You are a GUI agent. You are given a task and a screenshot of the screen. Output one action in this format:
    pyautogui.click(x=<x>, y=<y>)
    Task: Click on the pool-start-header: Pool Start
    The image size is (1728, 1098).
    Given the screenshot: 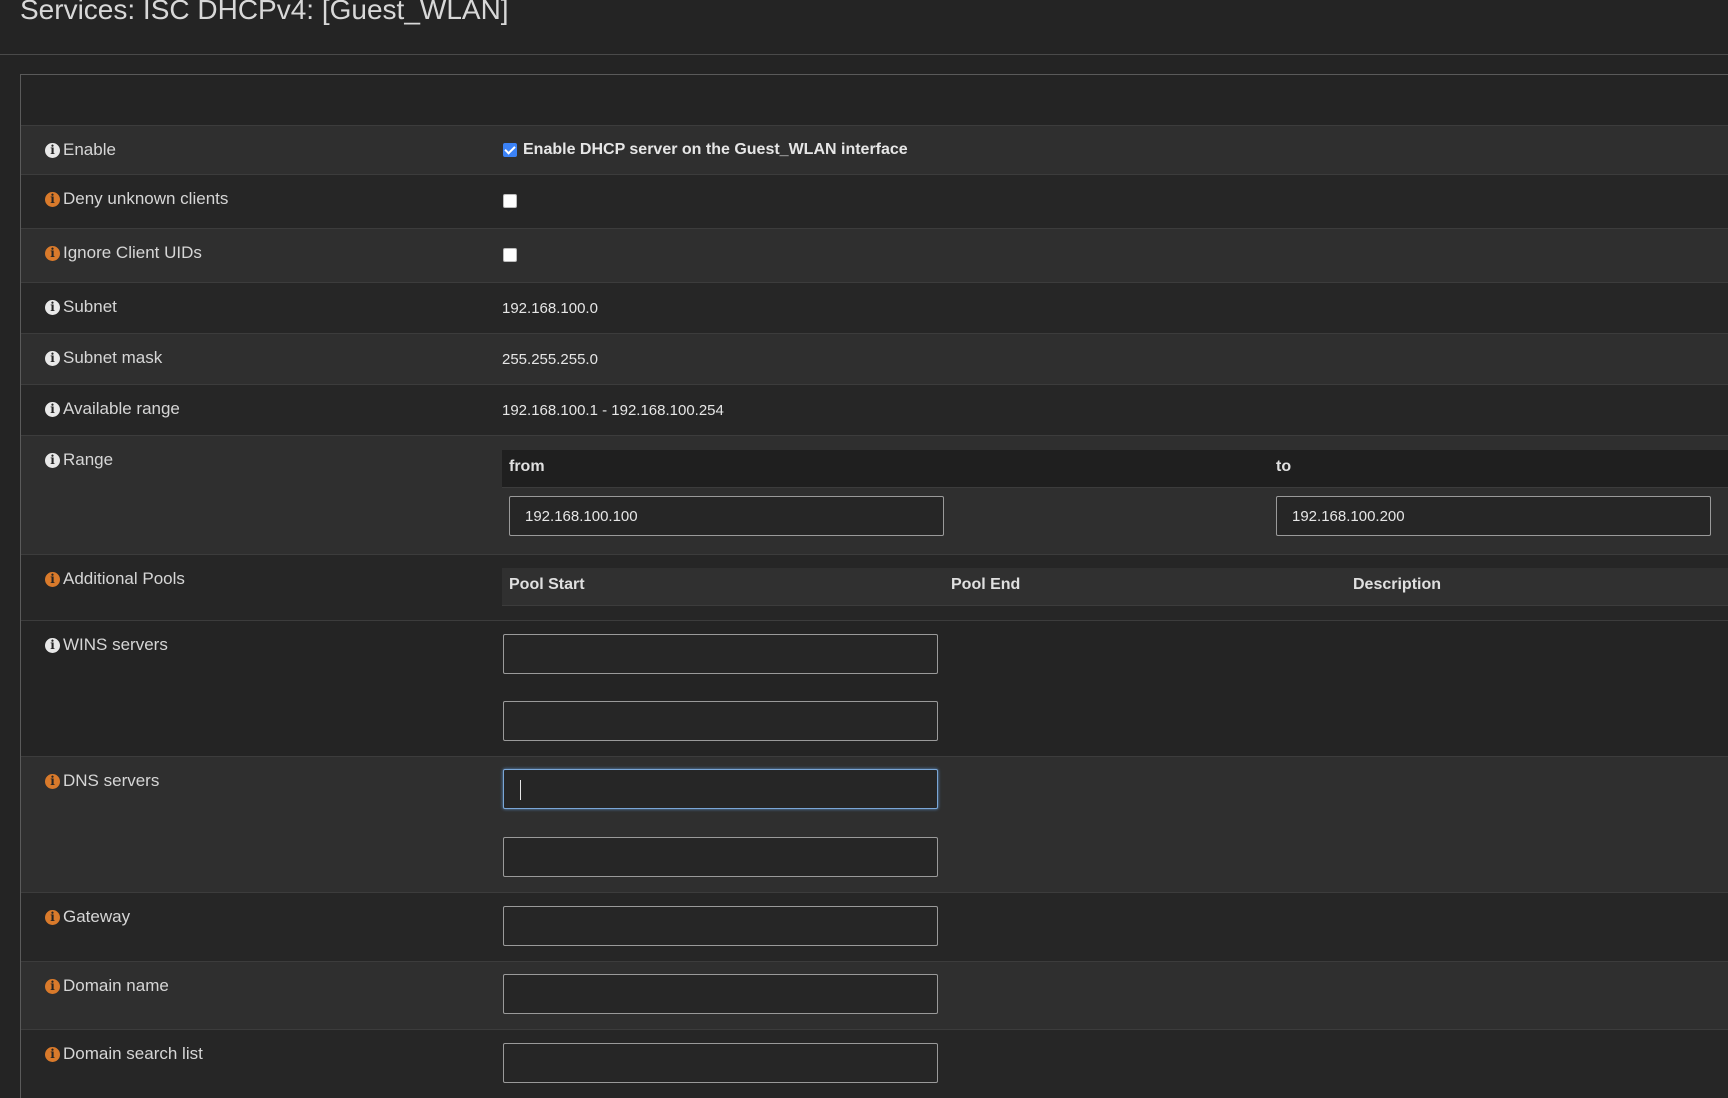 What is the action you would take?
    pyautogui.click(x=547, y=584)
    